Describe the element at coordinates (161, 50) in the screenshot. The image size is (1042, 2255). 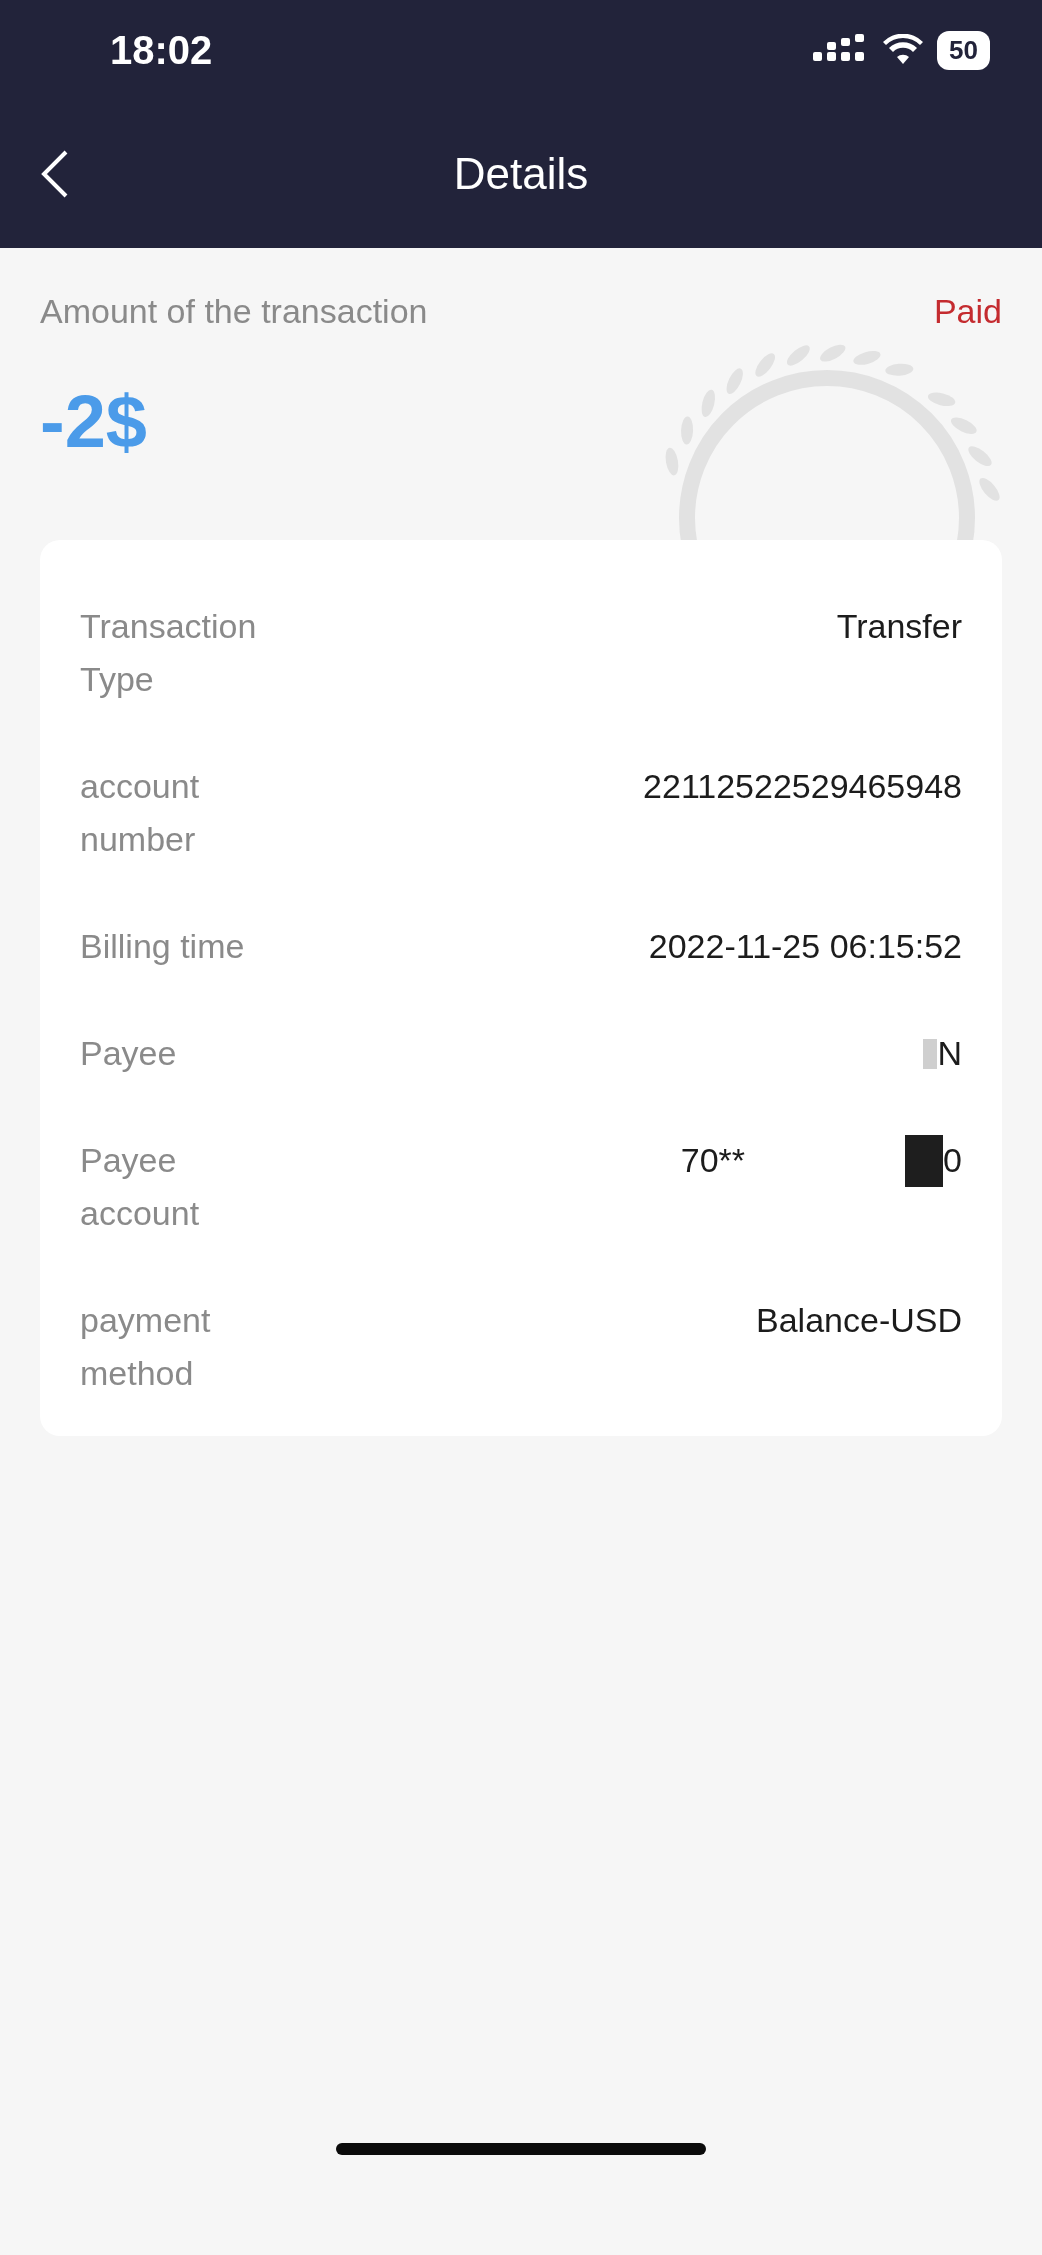
I see `status-time: 18:02` at that location.